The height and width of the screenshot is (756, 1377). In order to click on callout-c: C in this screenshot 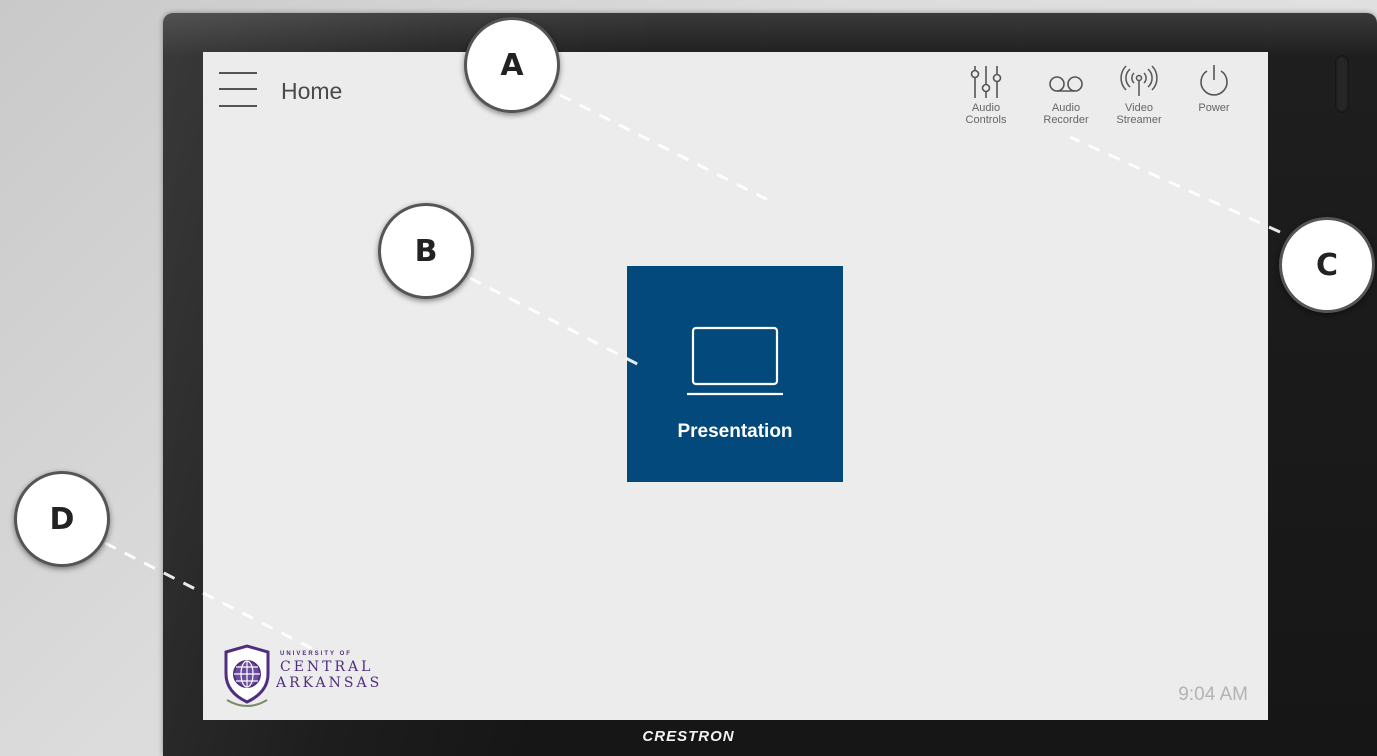, I will do `click(1327, 265)`.